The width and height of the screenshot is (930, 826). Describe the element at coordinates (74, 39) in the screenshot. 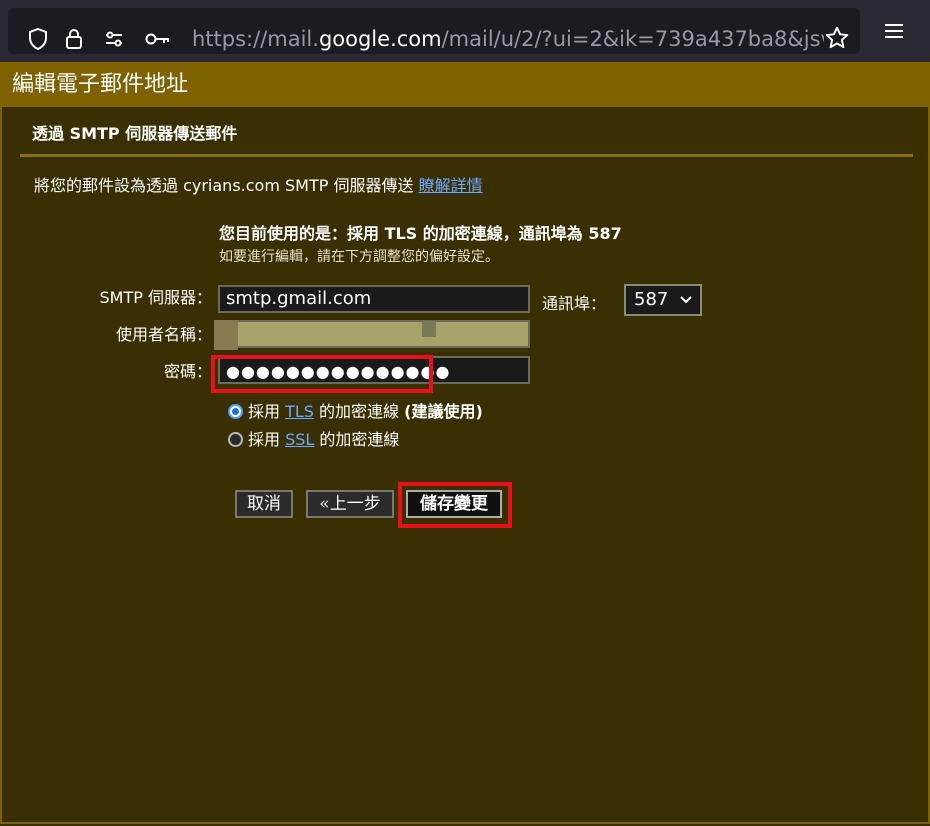

I see `lock-icon` at that location.